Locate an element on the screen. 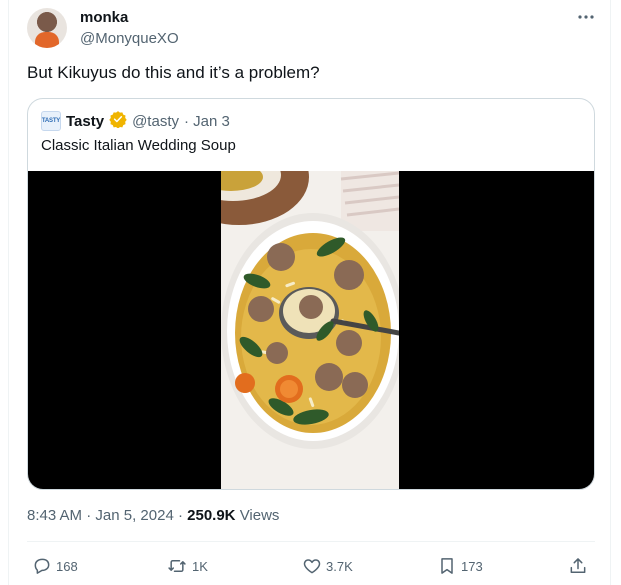  bookmark-count: 173 is located at coordinates (472, 566).